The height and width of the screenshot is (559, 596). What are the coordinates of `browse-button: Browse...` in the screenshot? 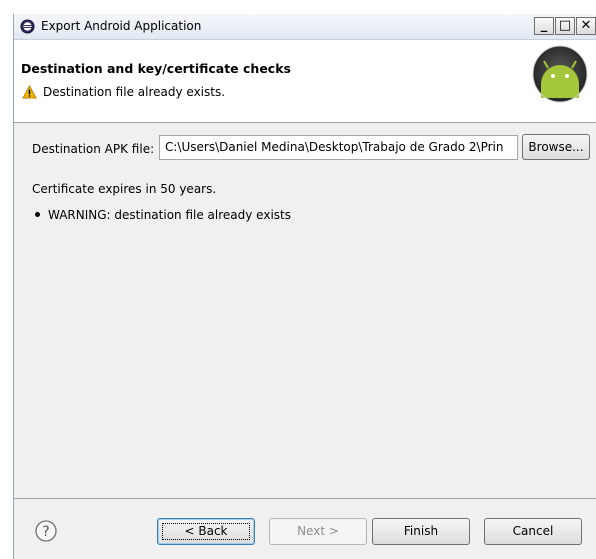 It's located at (556, 147).